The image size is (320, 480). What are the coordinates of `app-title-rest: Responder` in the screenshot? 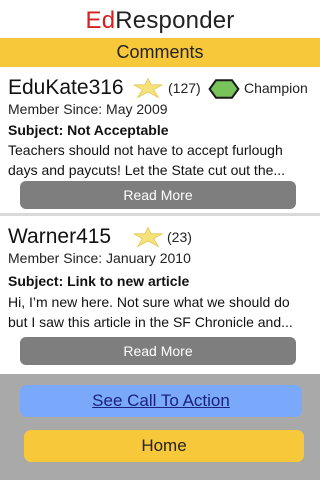 It's located at (175, 20).